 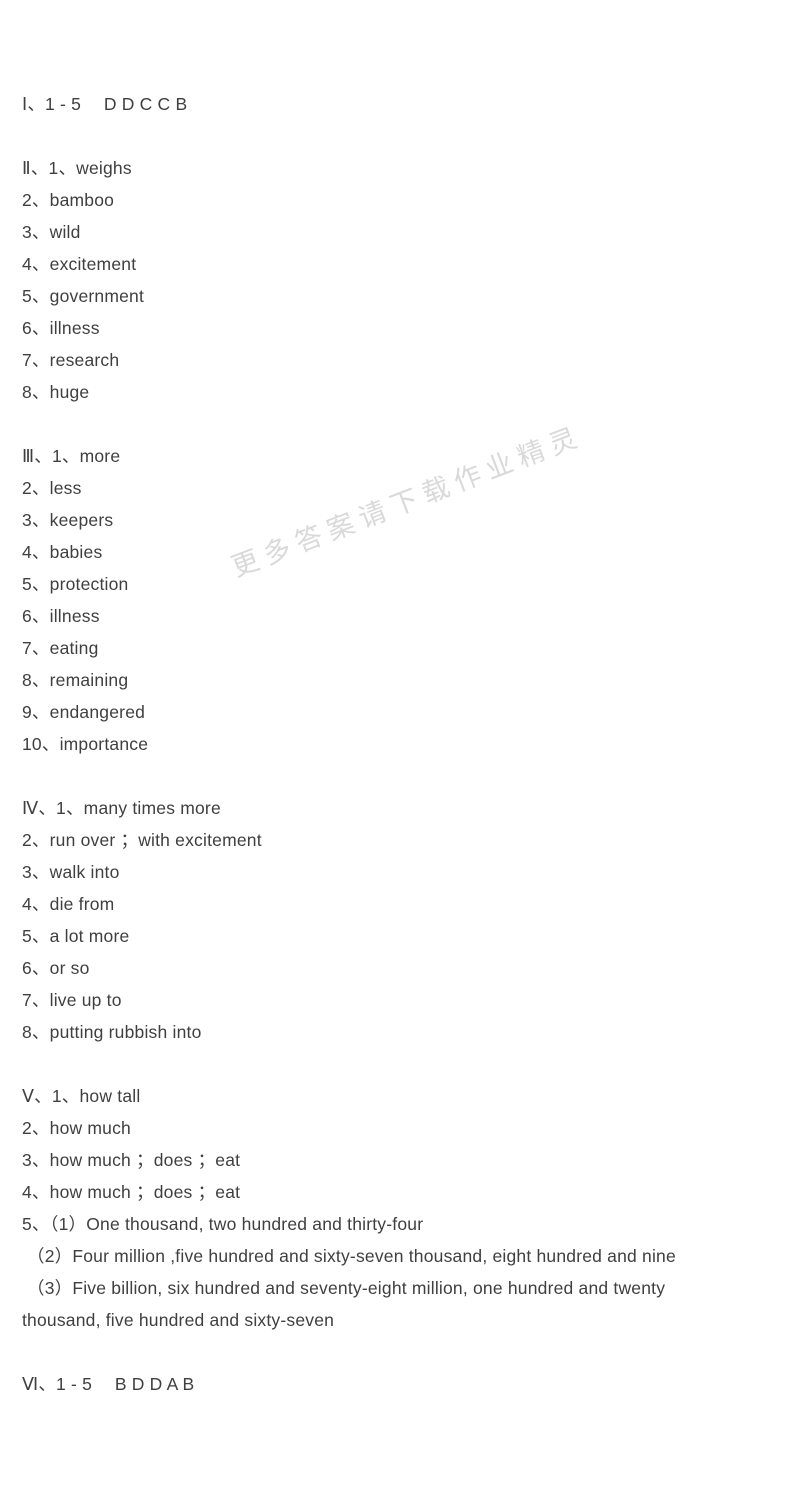 What do you see at coordinates (75, 680) in the screenshot?
I see `answer-line: 8、remaining` at bounding box center [75, 680].